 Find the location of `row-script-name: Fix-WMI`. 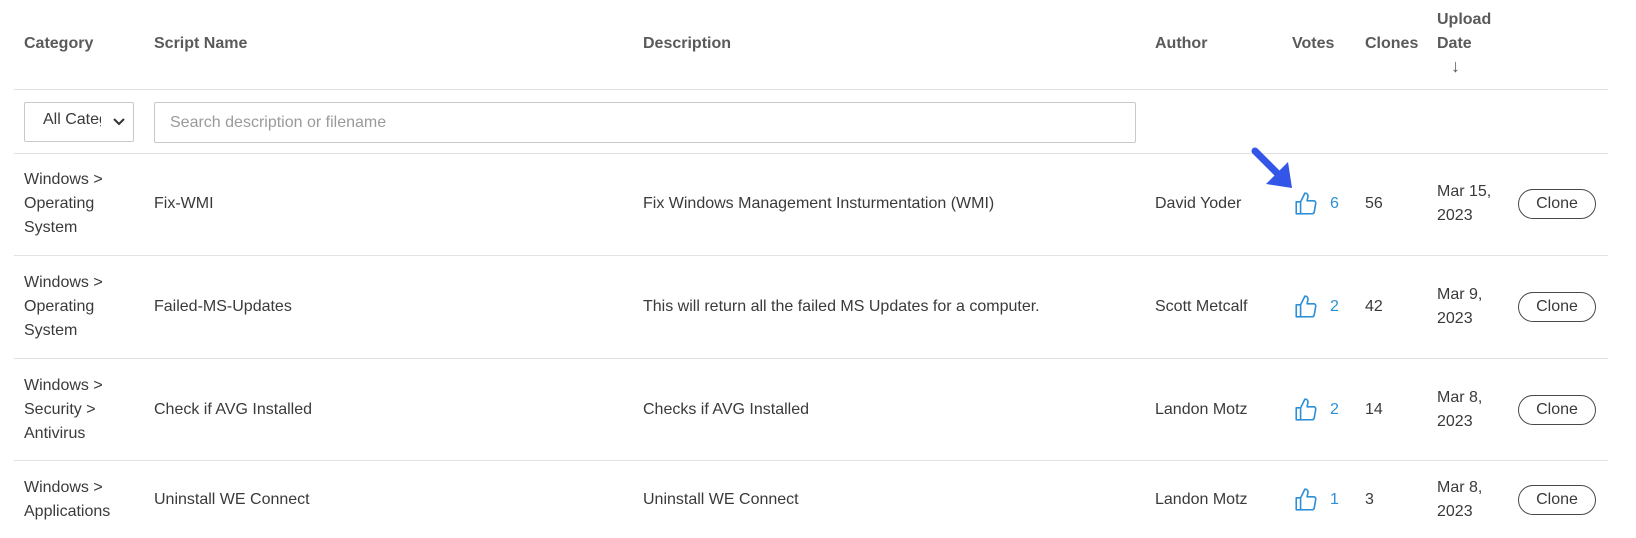

row-script-name: Fix-WMI is located at coordinates (184, 204).